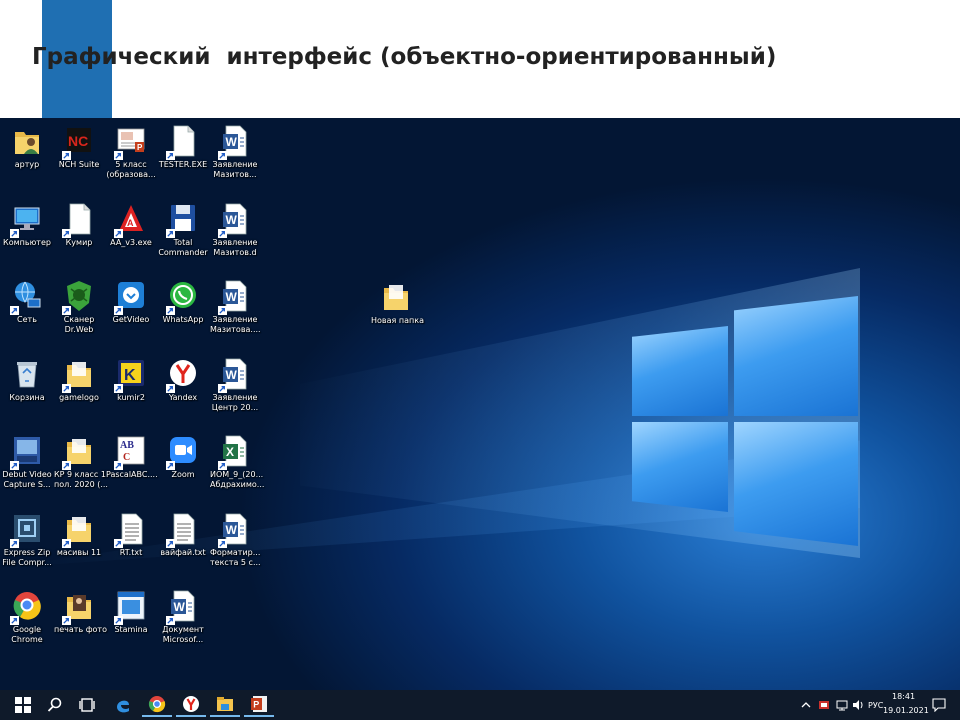 The image size is (960, 720). Describe the element at coordinates (131, 629) in the screenshot. I see `desktop-shortcut-label: Stamina` at that location.